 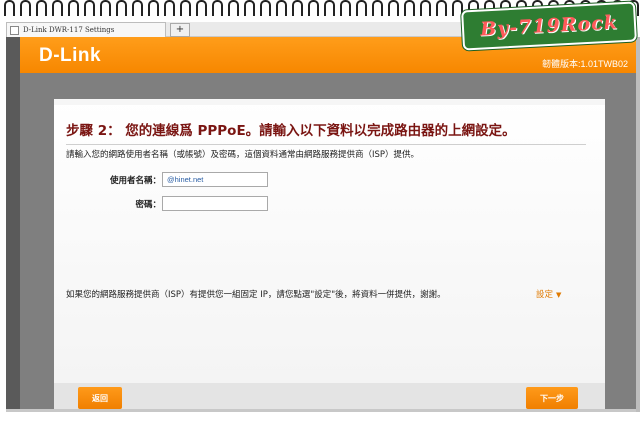 What do you see at coordinates (321, 410) in the screenshot?
I see `page-shadow-bottom` at bounding box center [321, 410].